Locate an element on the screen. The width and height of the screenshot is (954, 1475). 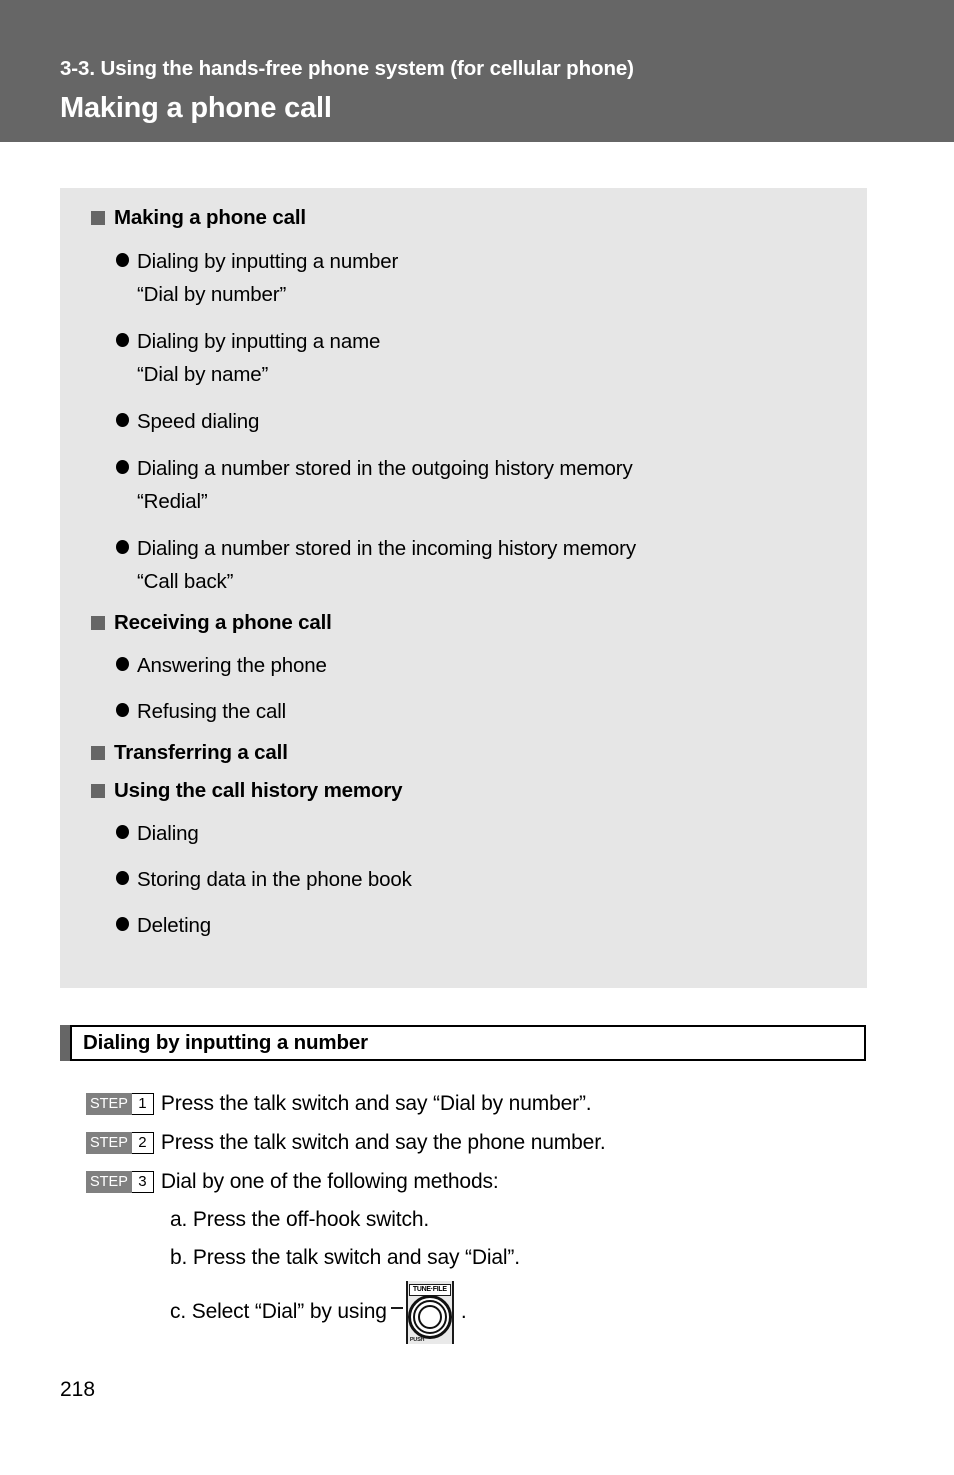
overview-group-heading: Making a phone call is located at coordinates (472, 218).